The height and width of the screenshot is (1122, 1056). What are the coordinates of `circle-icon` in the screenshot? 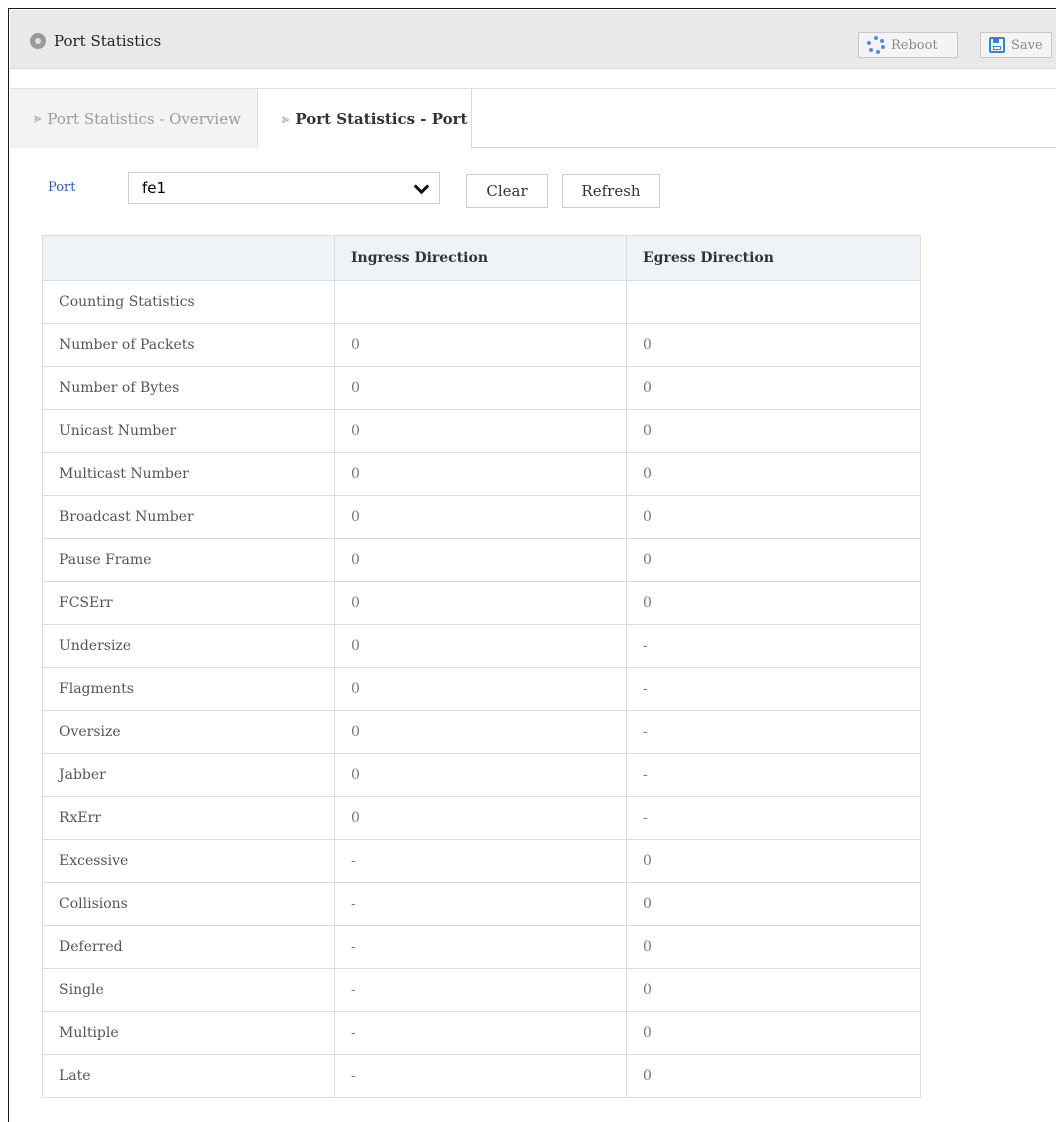 It's located at (38, 41).